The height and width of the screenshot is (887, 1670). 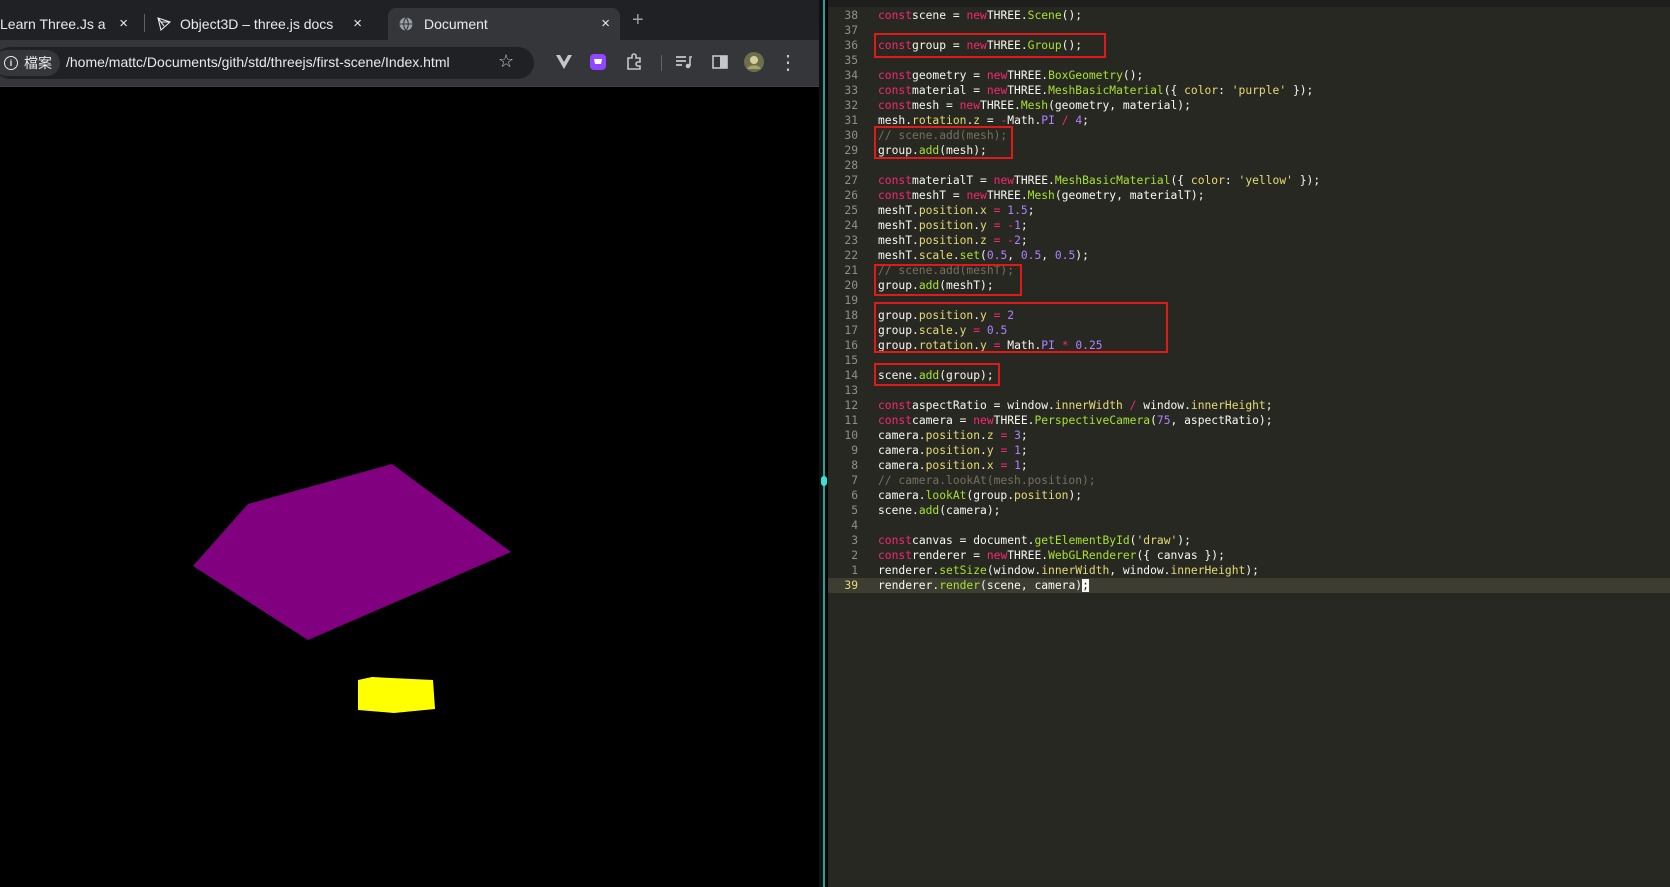 What do you see at coordinates (1014, 255) in the screenshot?
I see `code-token: ,` at bounding box center [1014, 255].